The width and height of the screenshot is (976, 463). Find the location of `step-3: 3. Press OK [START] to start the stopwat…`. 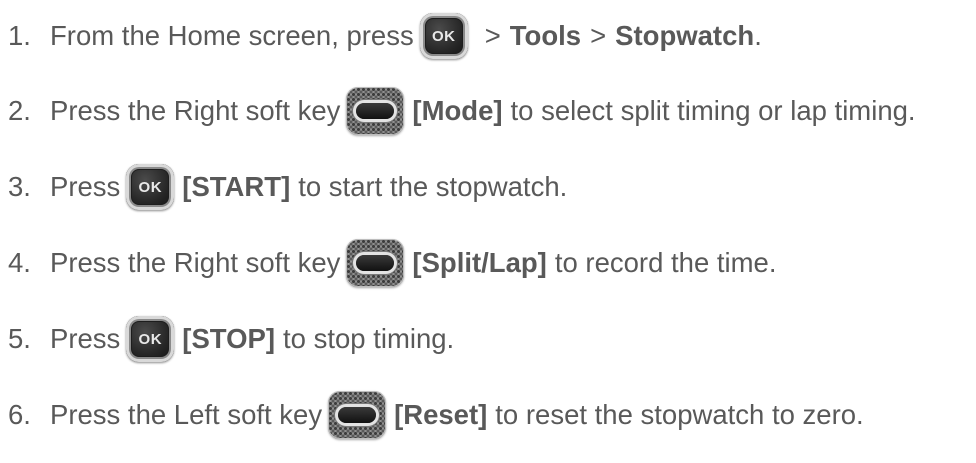

step-3: 3. Press OK [START] to start the stopwat… is located at coordinates (287, 187).